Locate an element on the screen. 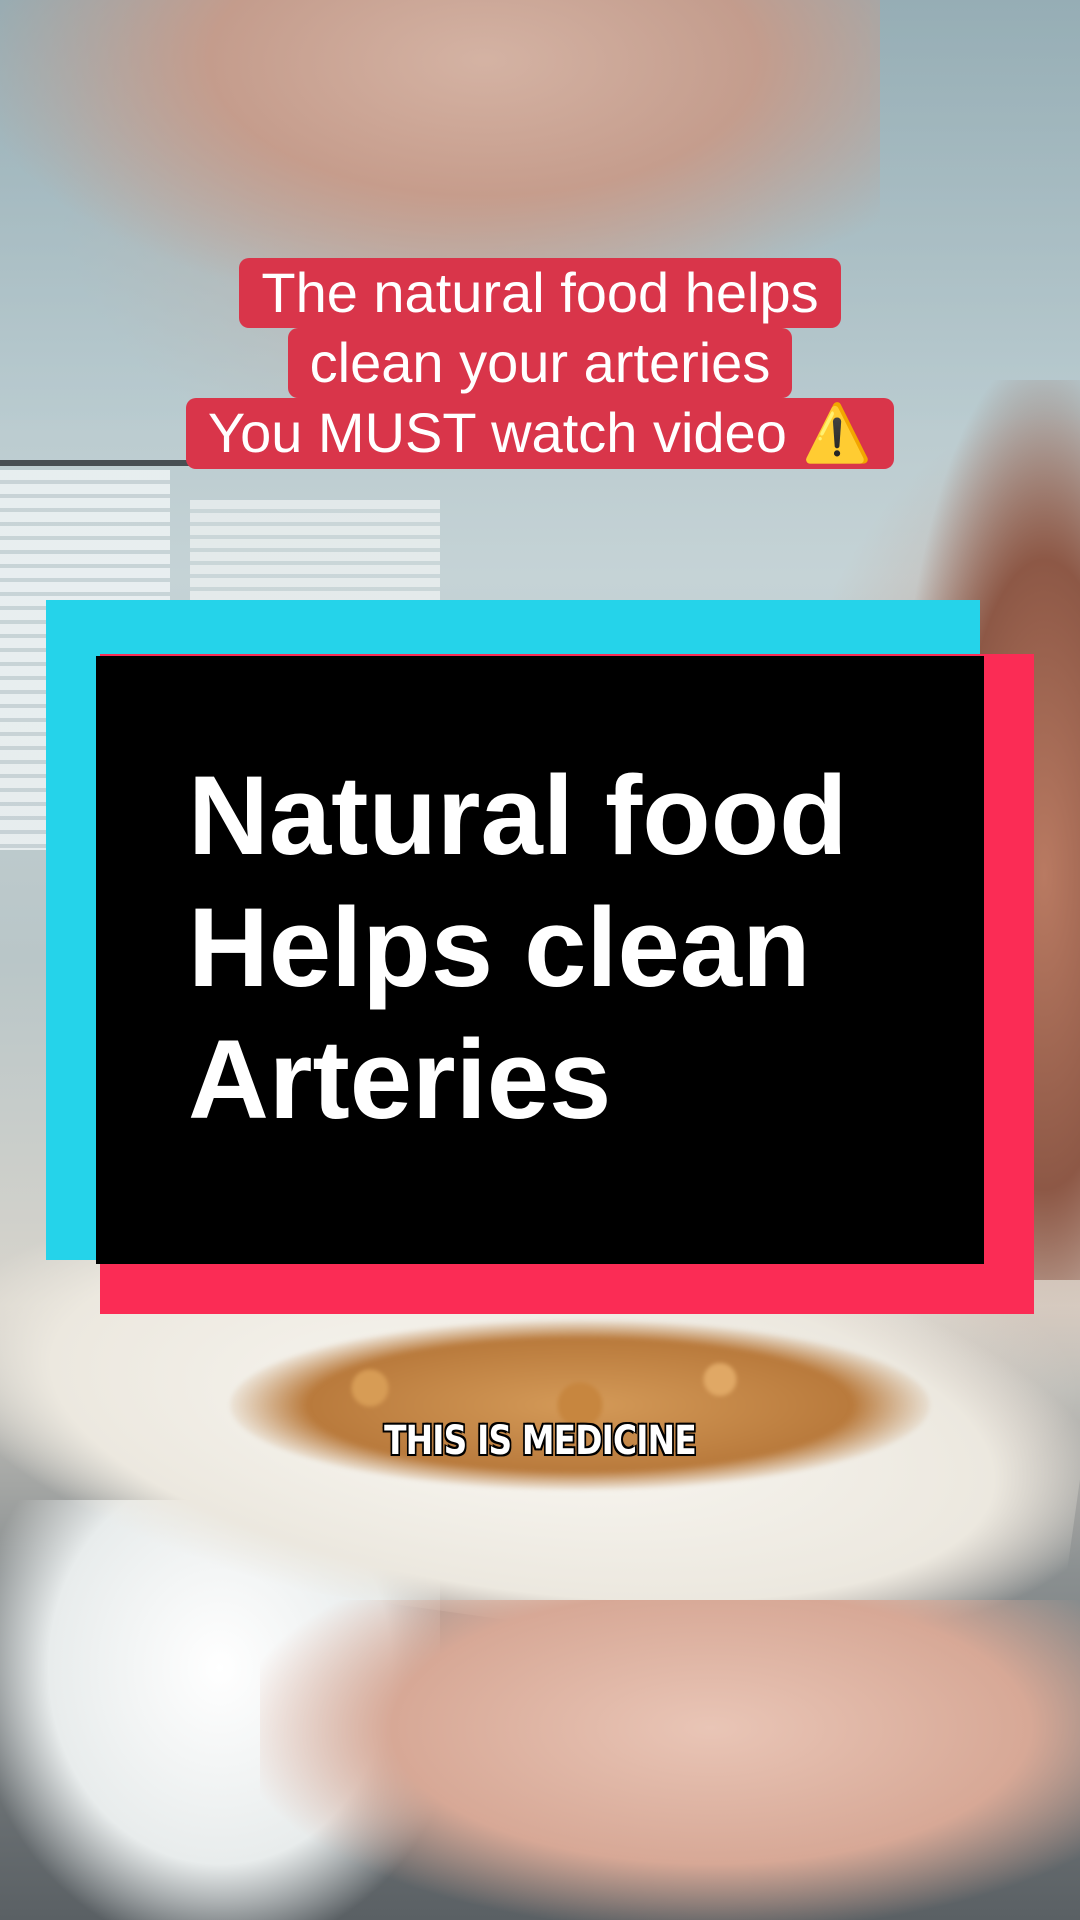 The image size is (1080, 1920). caption-line-text: You MUST watch video is located at coordinates (497, 432).